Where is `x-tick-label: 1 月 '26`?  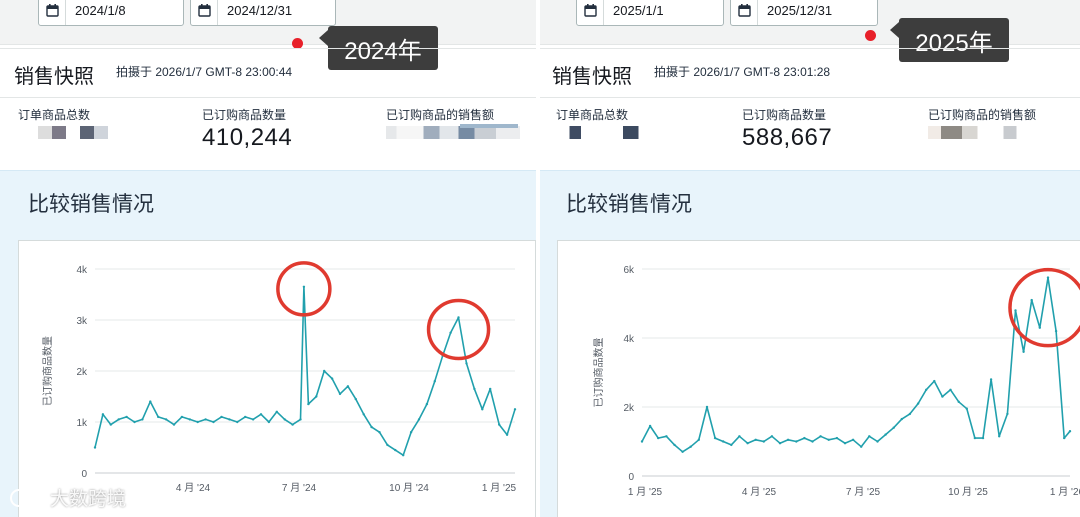 x-tick-label: 1 月 '26 is located at coordinates (1065, 492).